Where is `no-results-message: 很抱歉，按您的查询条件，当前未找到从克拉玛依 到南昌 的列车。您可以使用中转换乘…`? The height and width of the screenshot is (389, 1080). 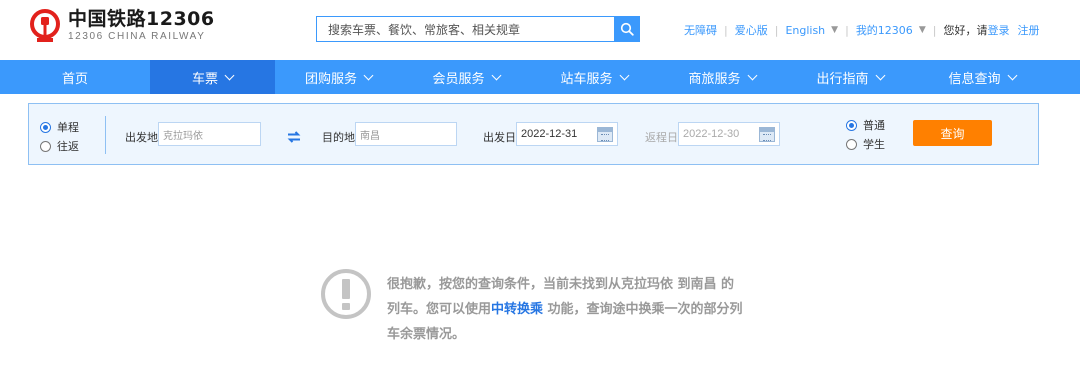 no-results-message: 很抱歉，按您的查询条件，当前未找到从克拉玛依 到南昌 的列车。您可以使用中转换乘… is located at coordinates (567, 309).